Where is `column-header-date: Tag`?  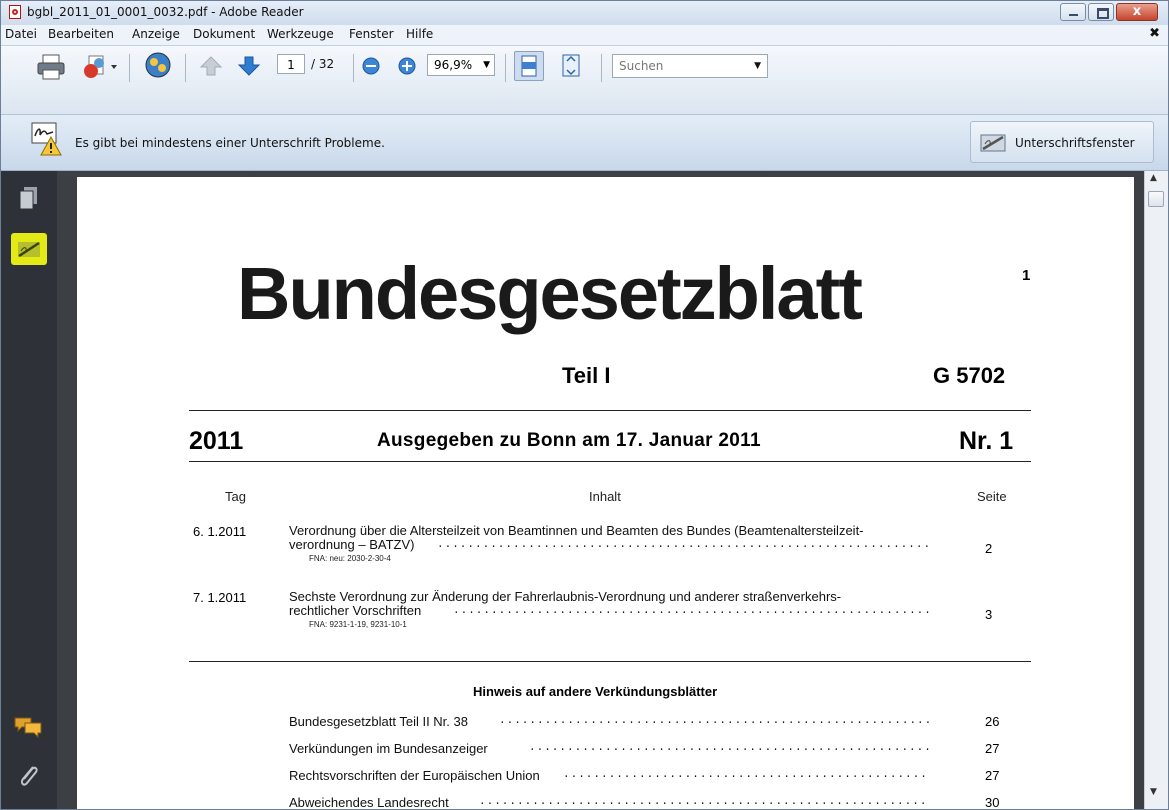
column-header-date: Tag is located at coordinates (235, 496).